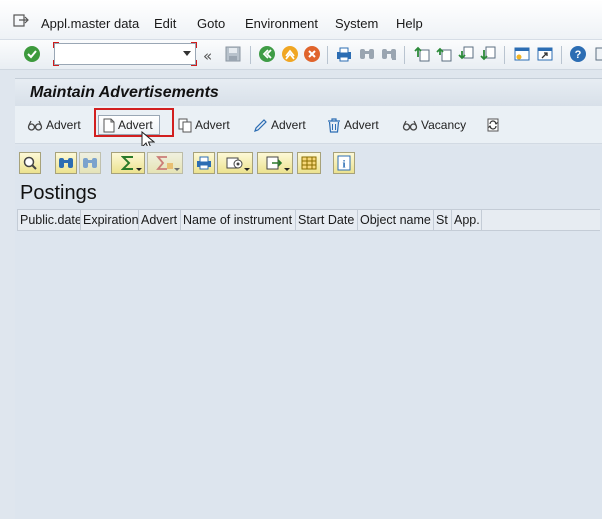 The width and height of the screenshot is (602, 519). I want to click on trash-icon, so click(334, 125).